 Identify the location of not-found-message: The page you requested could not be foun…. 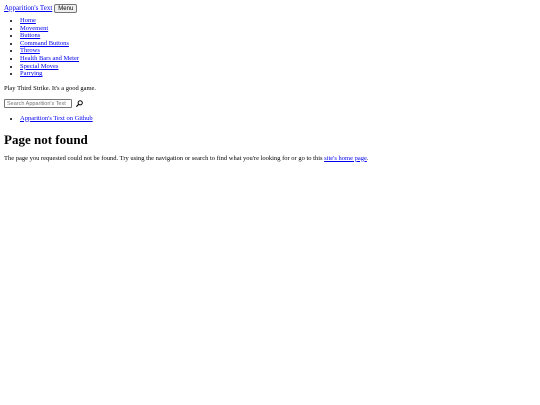
(270, 159).